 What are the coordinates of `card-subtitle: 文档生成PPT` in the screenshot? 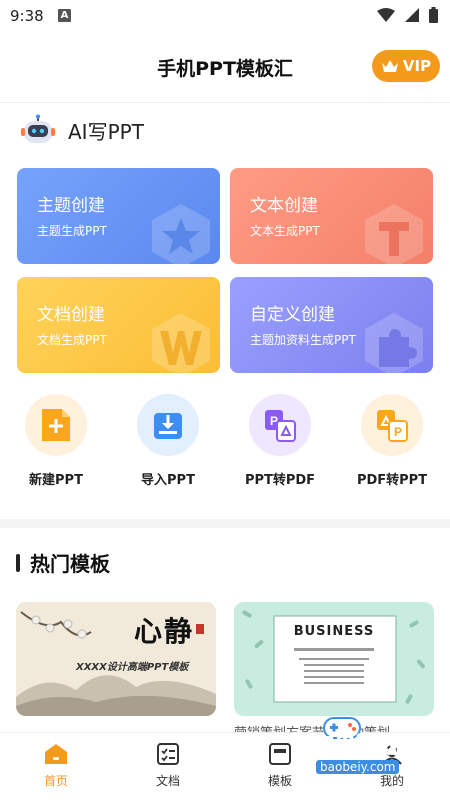 It's located at (72, 340).